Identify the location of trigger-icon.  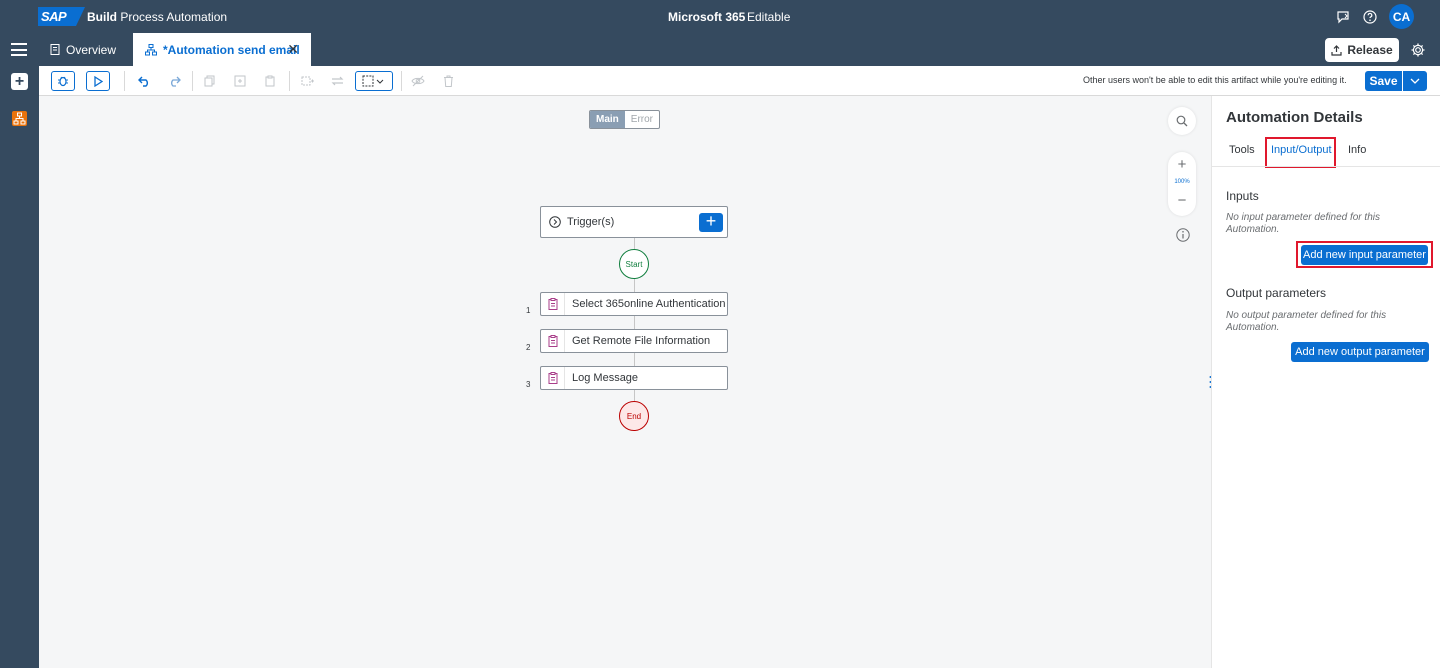
(555, 222).